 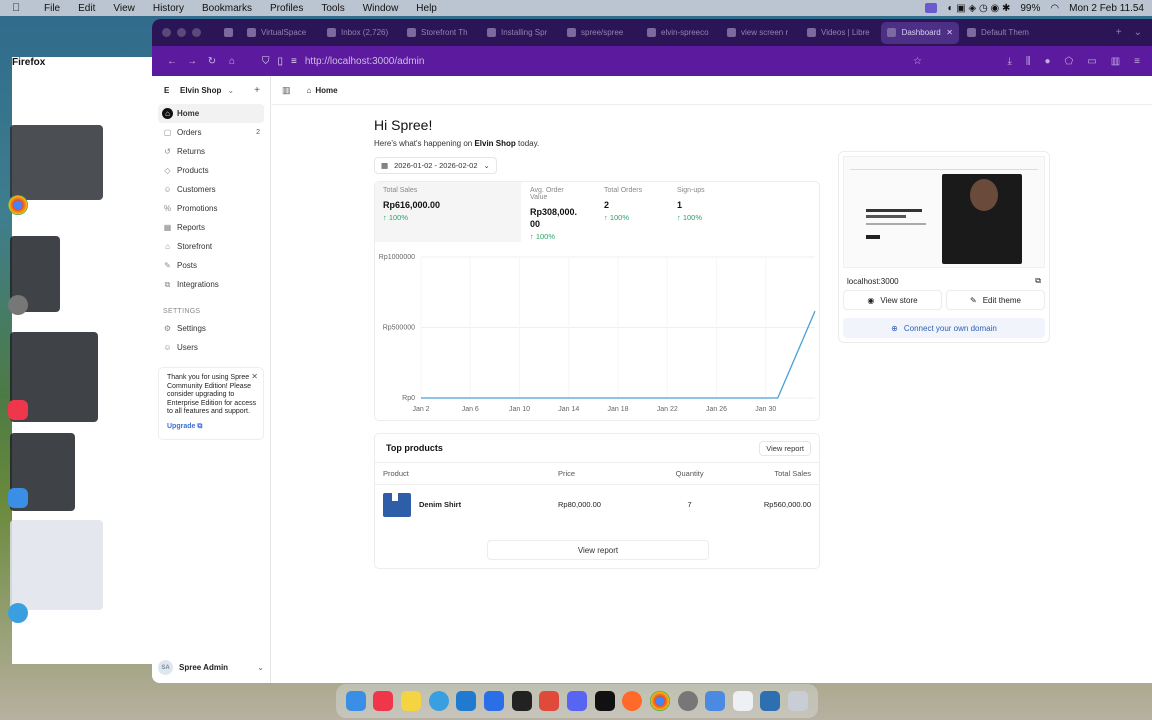 What do you see at coordinates (632, 701) in the screenshot?
I see `firefox-icon` at bounding box center [632, 701].